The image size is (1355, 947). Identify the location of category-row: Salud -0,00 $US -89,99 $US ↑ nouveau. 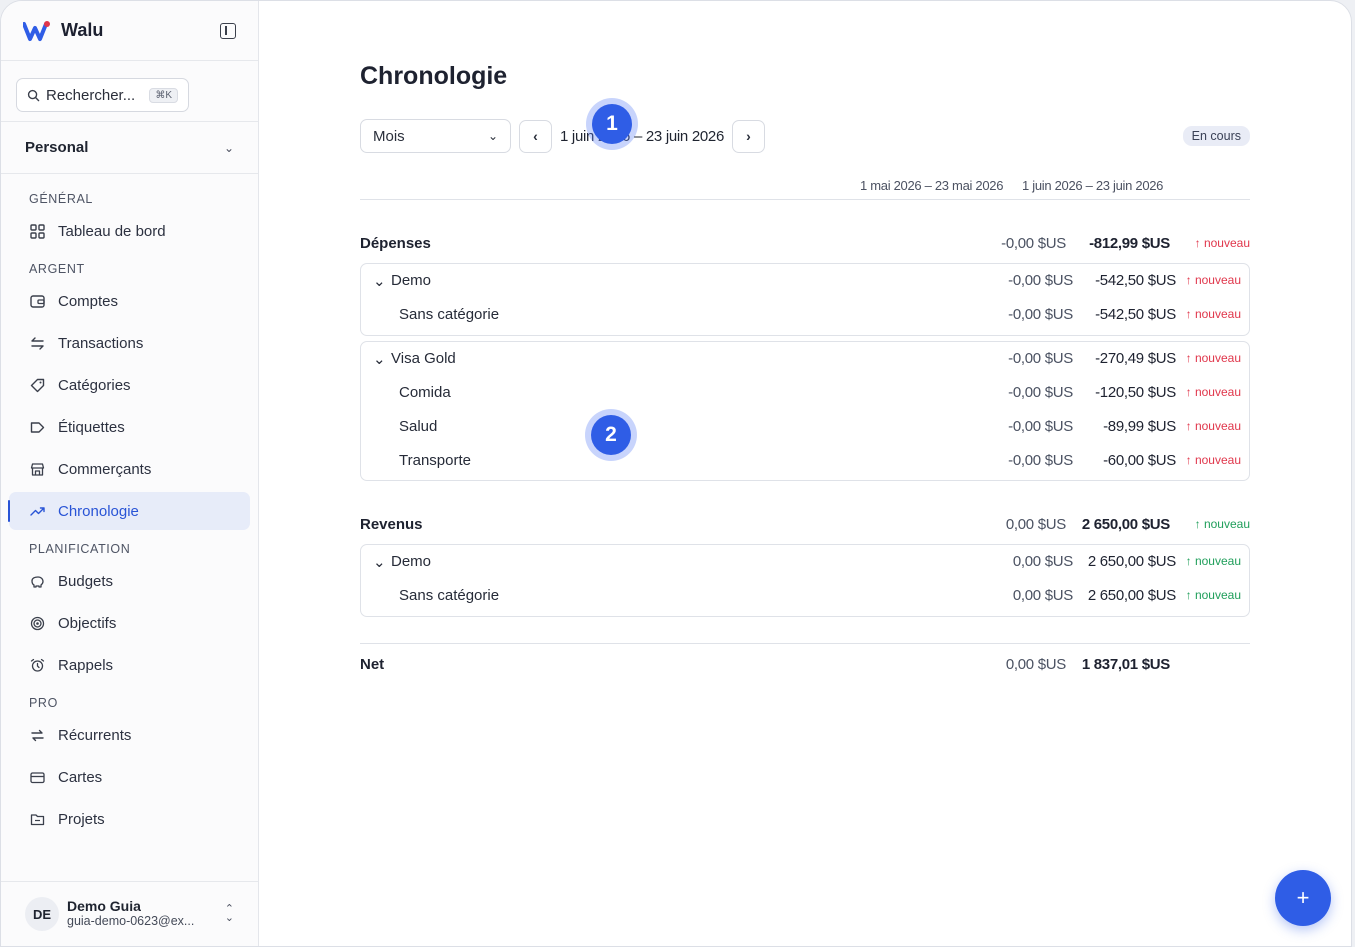
(805, 427).